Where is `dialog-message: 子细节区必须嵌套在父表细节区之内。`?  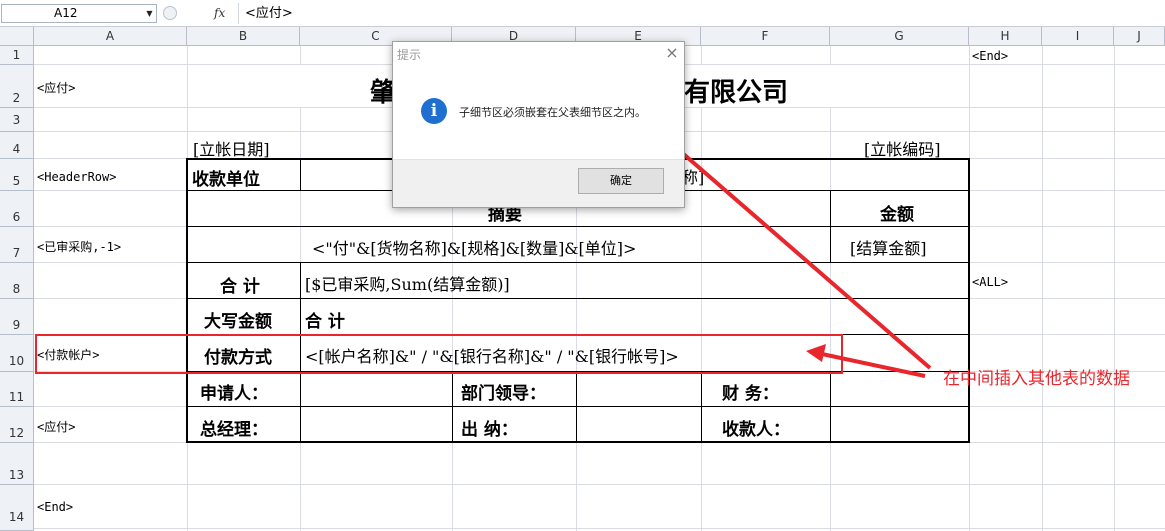
dialog-message: 子细节区必须嵌套在父表细节区之内。 is located at coordinates (552, 112).